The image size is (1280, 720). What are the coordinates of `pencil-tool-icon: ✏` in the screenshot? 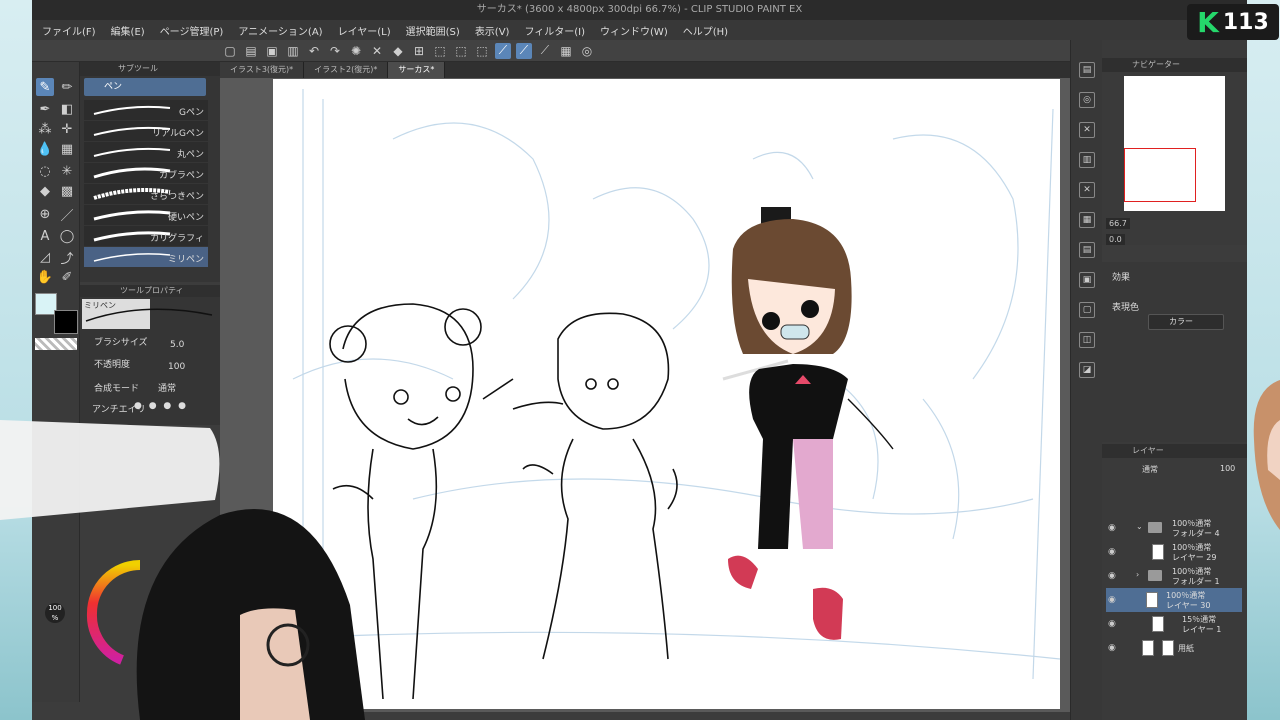 It's located at (67, 87).